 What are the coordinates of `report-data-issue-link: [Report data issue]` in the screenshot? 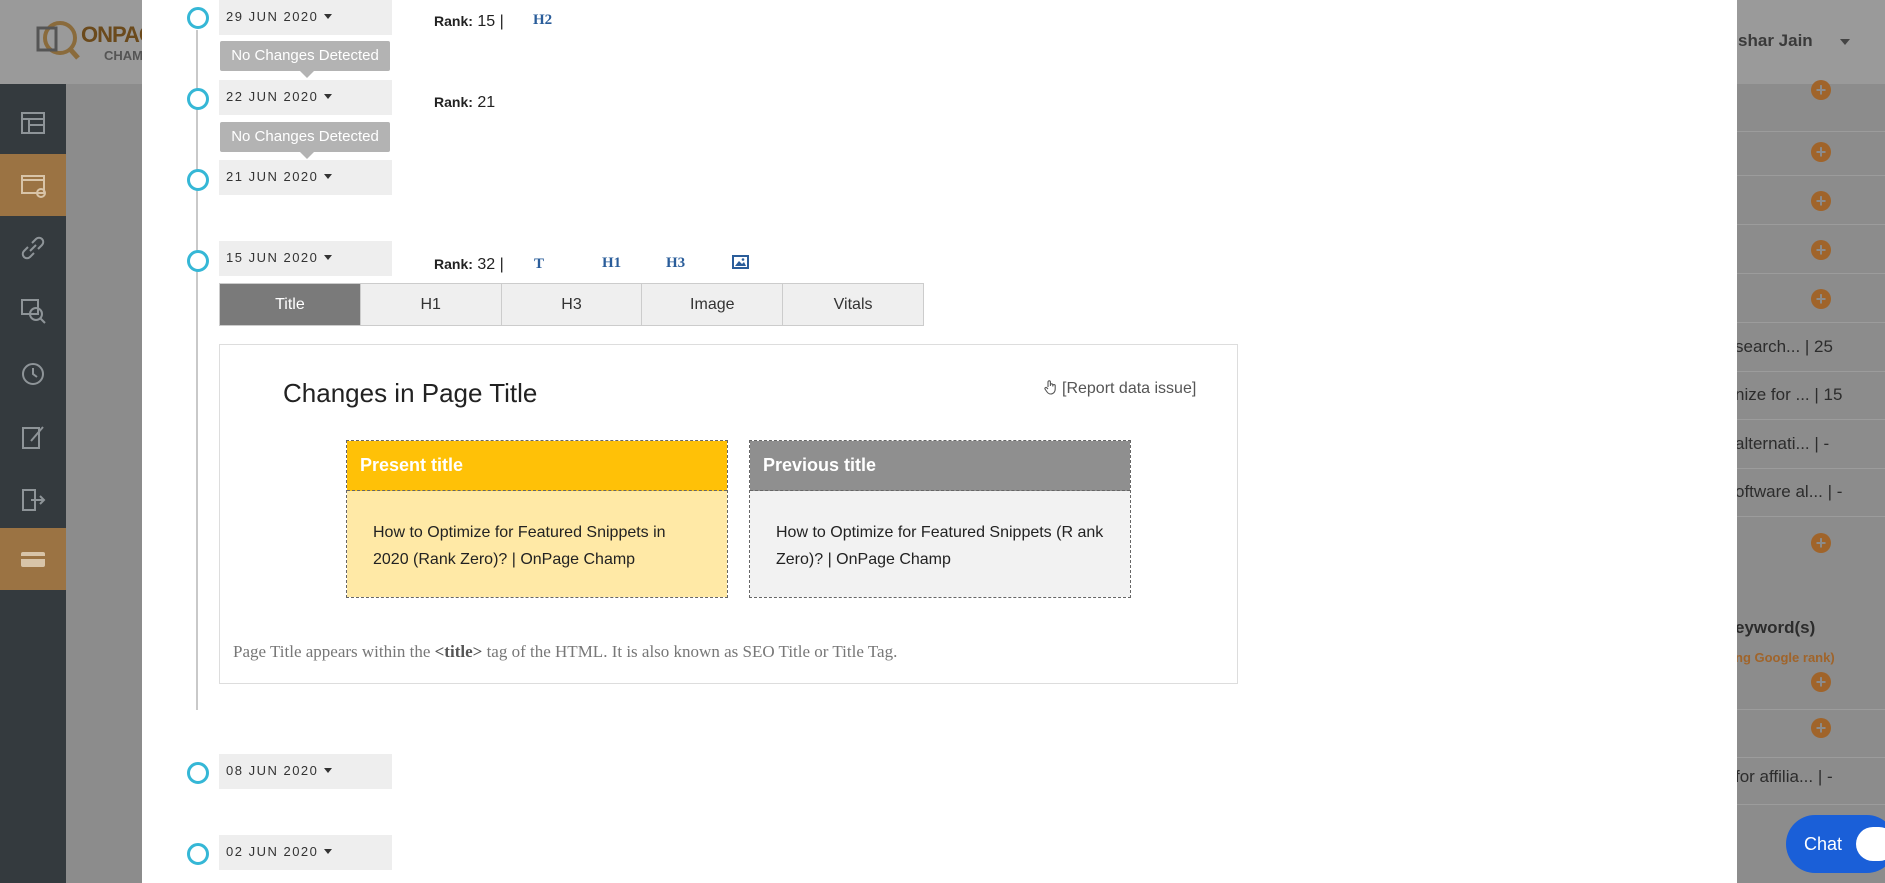 It's located at (1119, 388).